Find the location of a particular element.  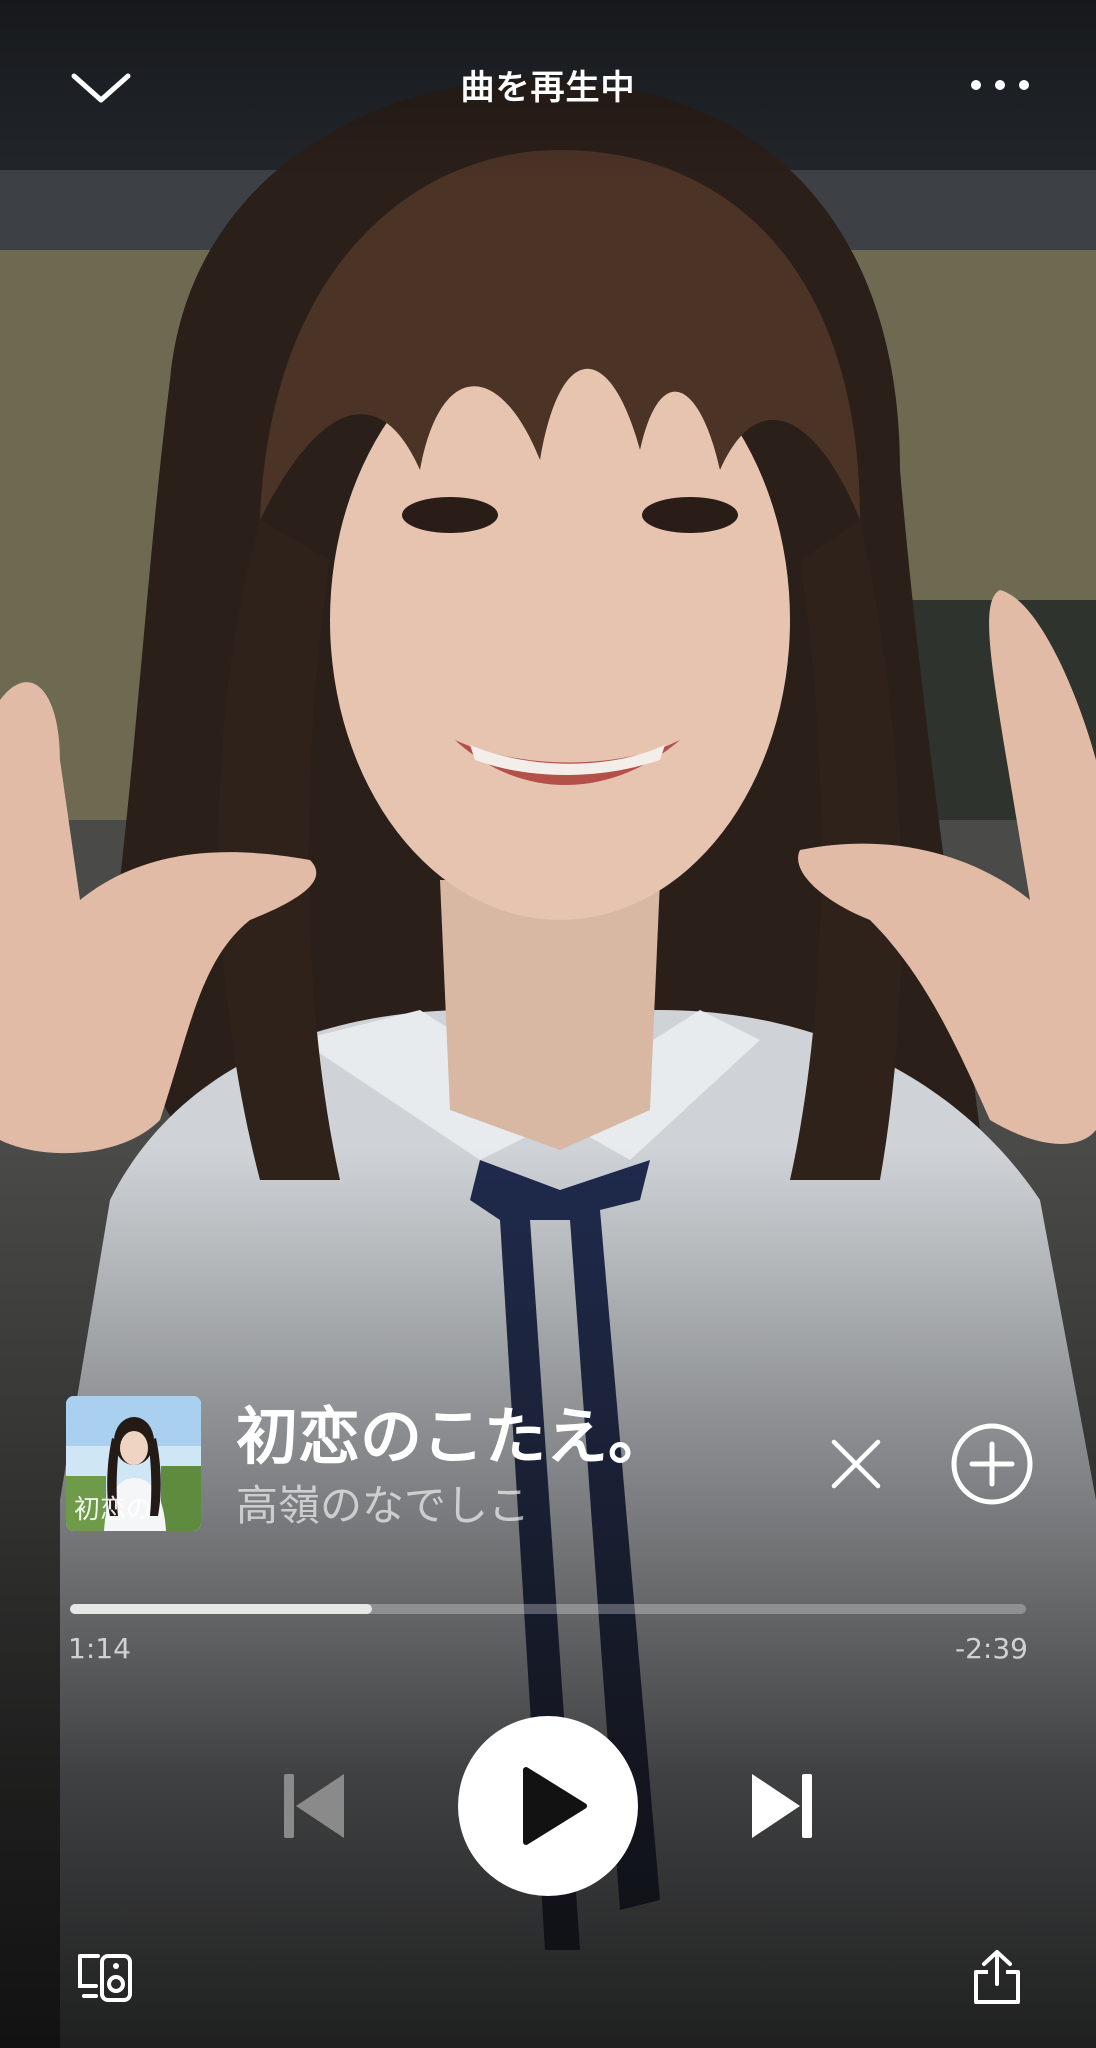

playback-progress-bar is located at coordinates (548, 1608).